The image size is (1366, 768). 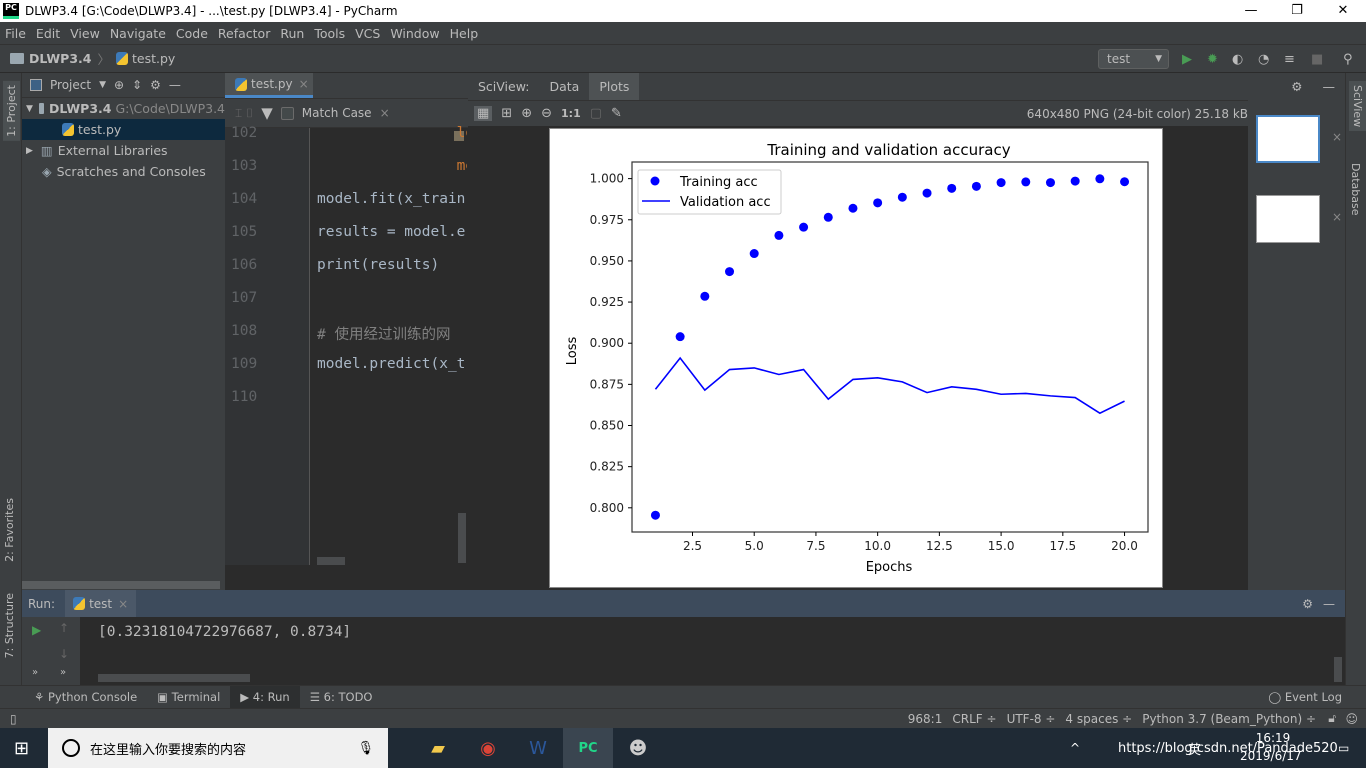 What do you see at coordinates (119, 85) in the screenshot?
I see `locate-icon: ⊕` at bounding box center [119, 85].